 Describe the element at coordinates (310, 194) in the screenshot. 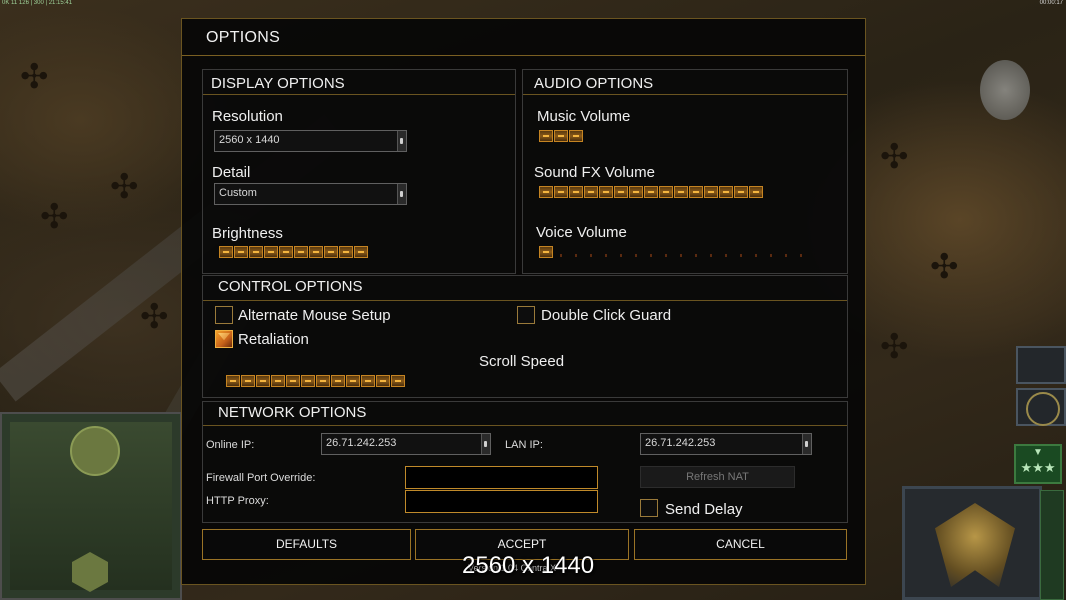

I see `detail-dropdown: Custom` at that location.